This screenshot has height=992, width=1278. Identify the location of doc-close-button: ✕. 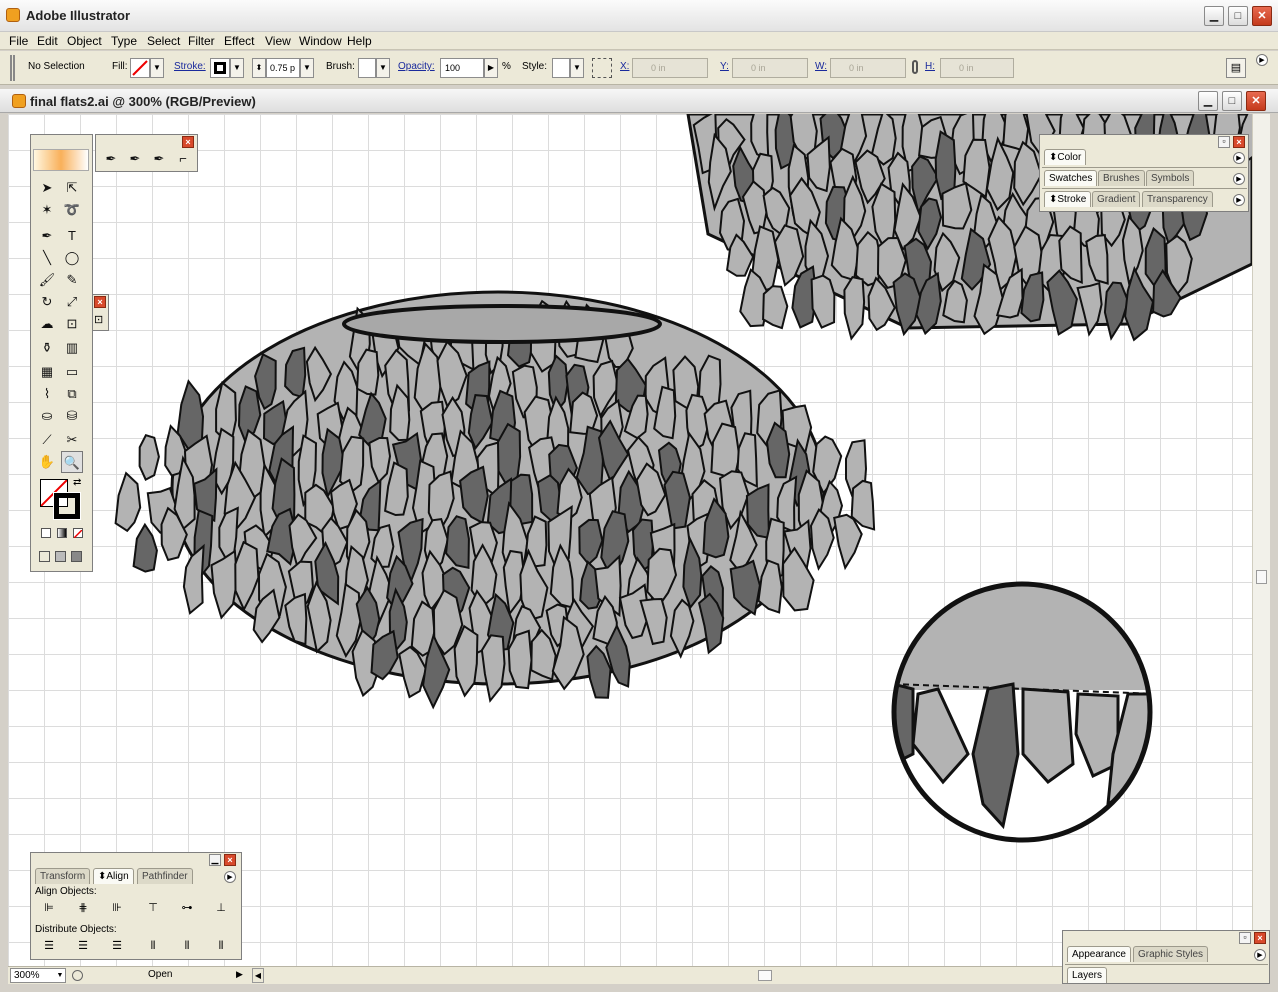
(1256, 101).